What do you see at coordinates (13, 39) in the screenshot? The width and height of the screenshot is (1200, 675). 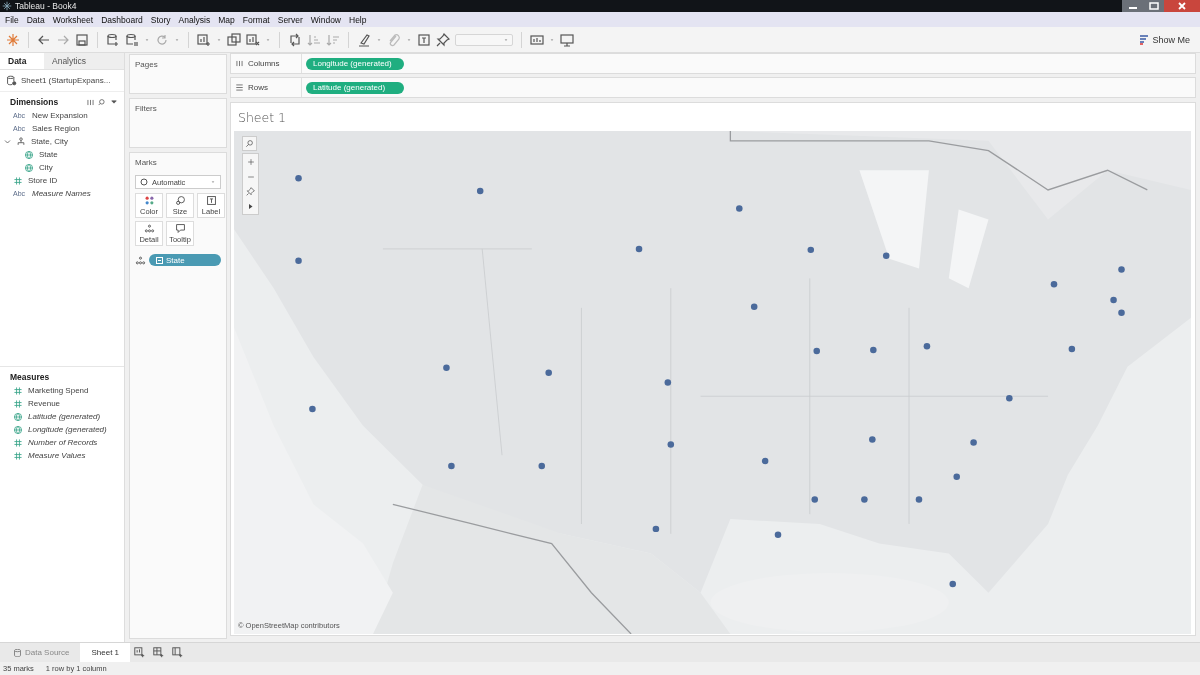 I see `tableau-logo-icon` at bounding box center [13, 39].